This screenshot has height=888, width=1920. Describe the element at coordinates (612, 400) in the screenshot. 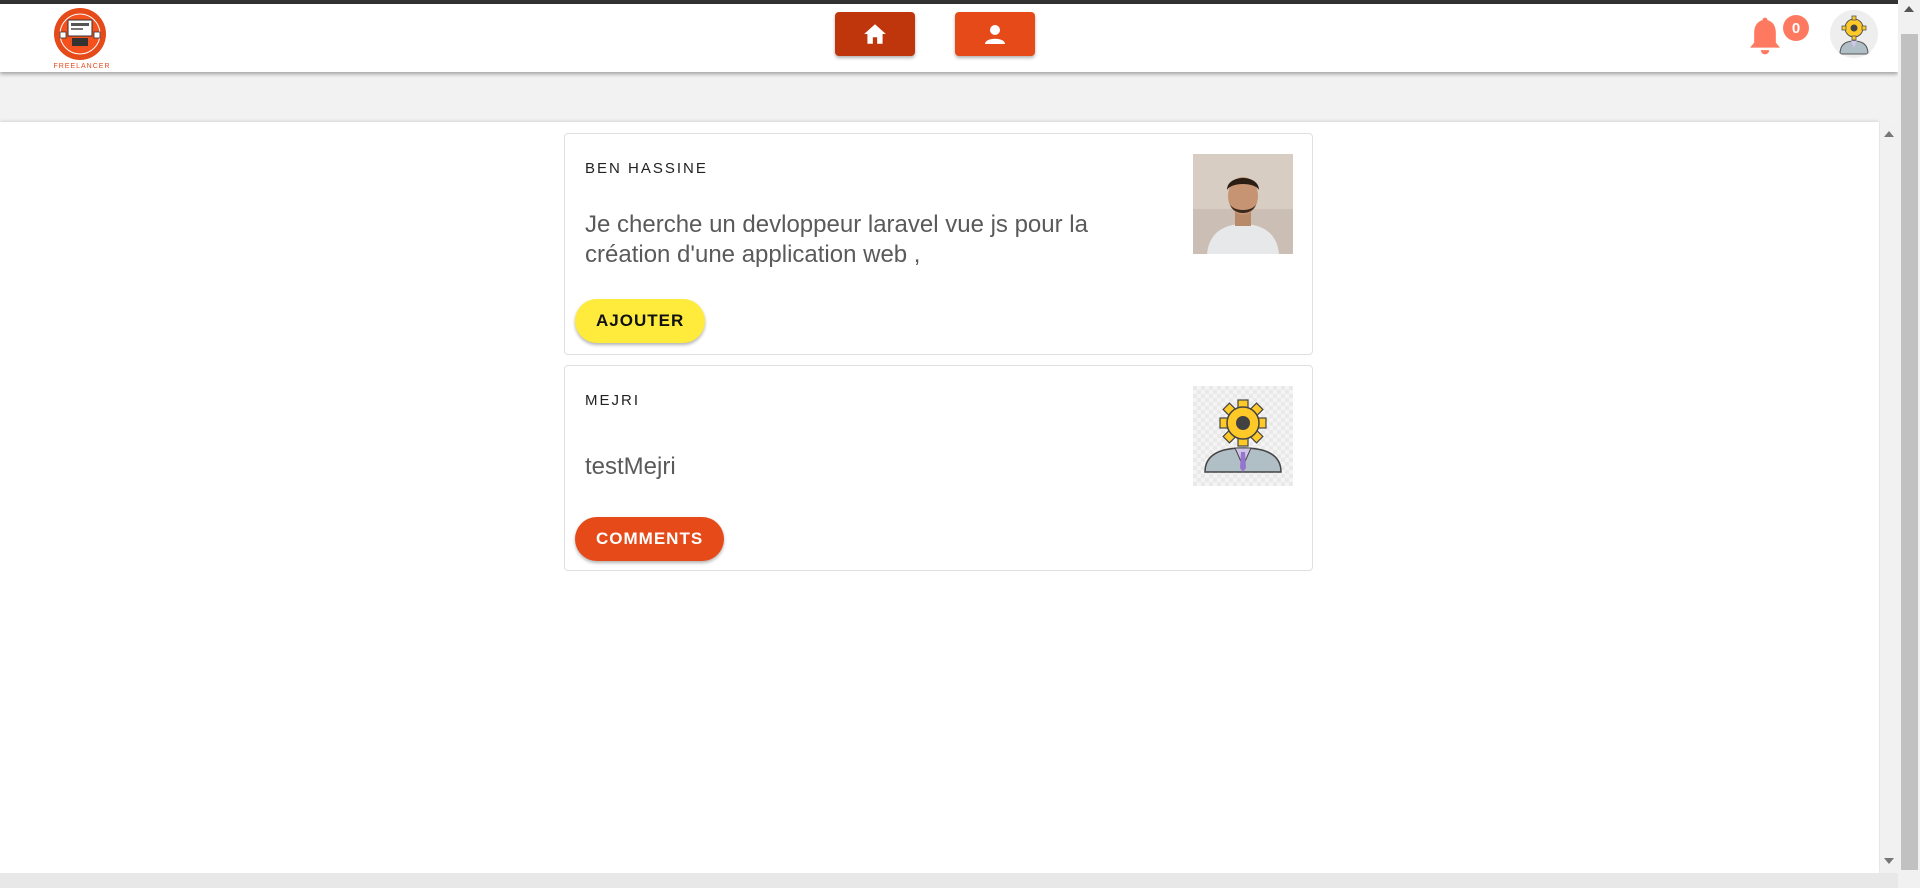

I see `post-author: MEJRI` at that location.